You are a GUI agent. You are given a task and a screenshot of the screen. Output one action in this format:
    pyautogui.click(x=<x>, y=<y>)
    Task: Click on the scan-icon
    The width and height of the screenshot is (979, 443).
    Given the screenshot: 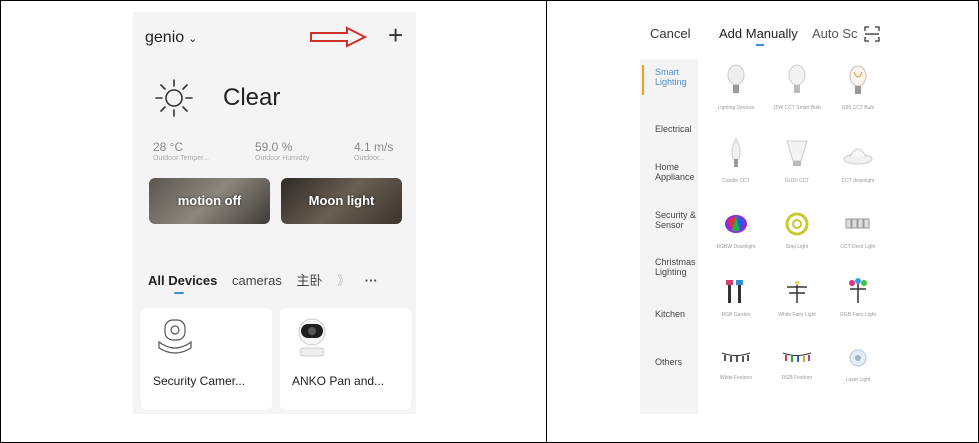 What is the action you would take?
    pyautogui.click(x=872, y=34)
    